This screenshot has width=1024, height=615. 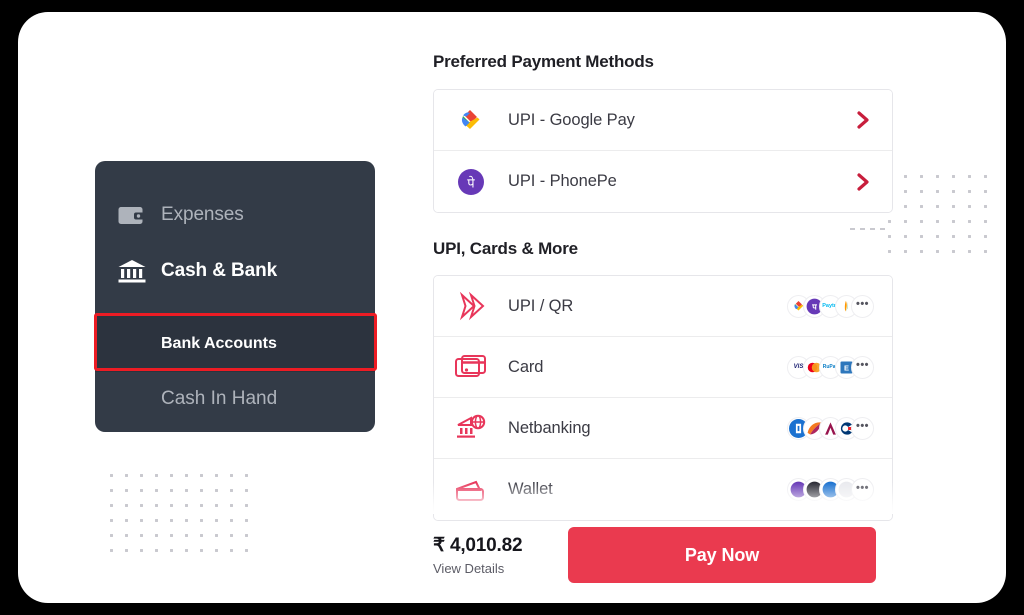 I want to click on payment-row-card: Card VIS RuPay E •••, so click(x=663, y=367).